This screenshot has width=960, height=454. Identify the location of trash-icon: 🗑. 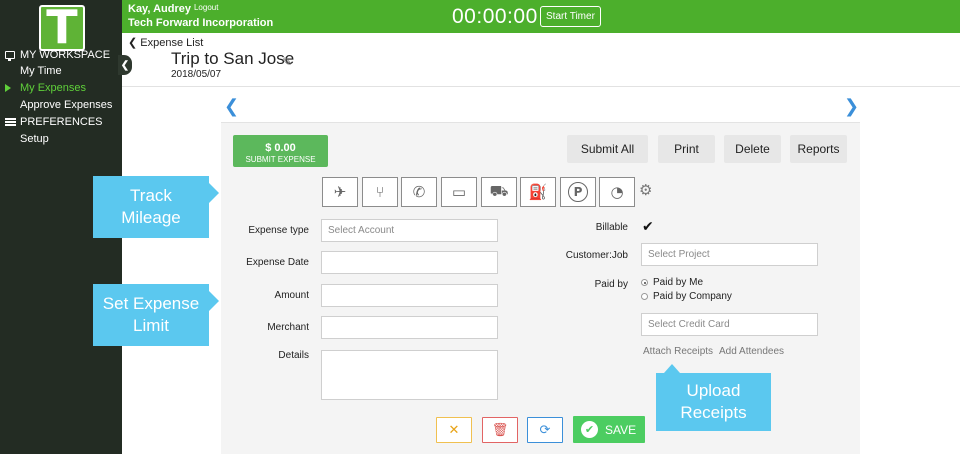
(500, 430).